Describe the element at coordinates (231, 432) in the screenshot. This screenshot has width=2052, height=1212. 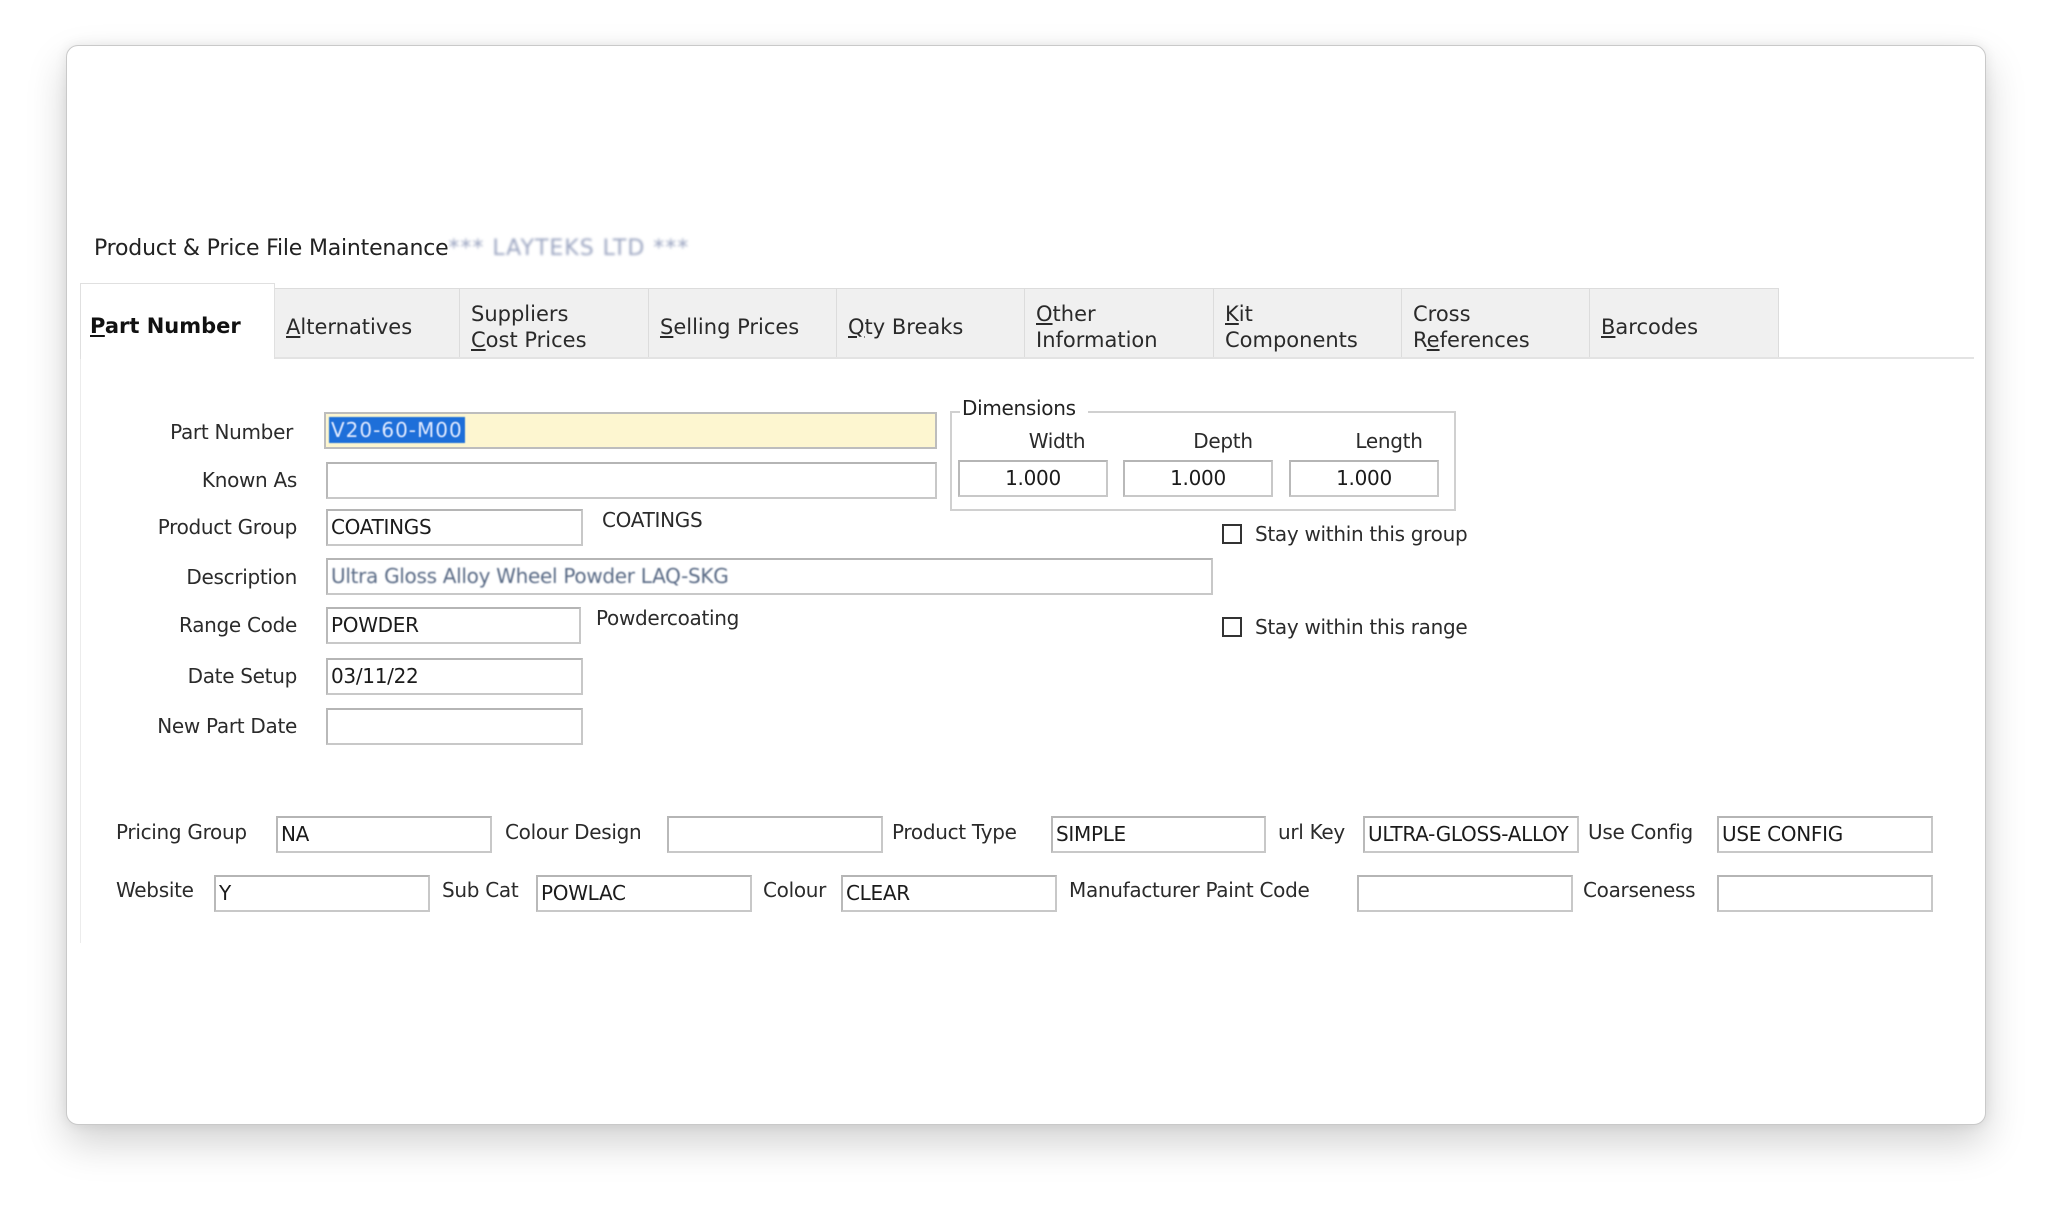
I see `part-number-label: Part Number` at that location.